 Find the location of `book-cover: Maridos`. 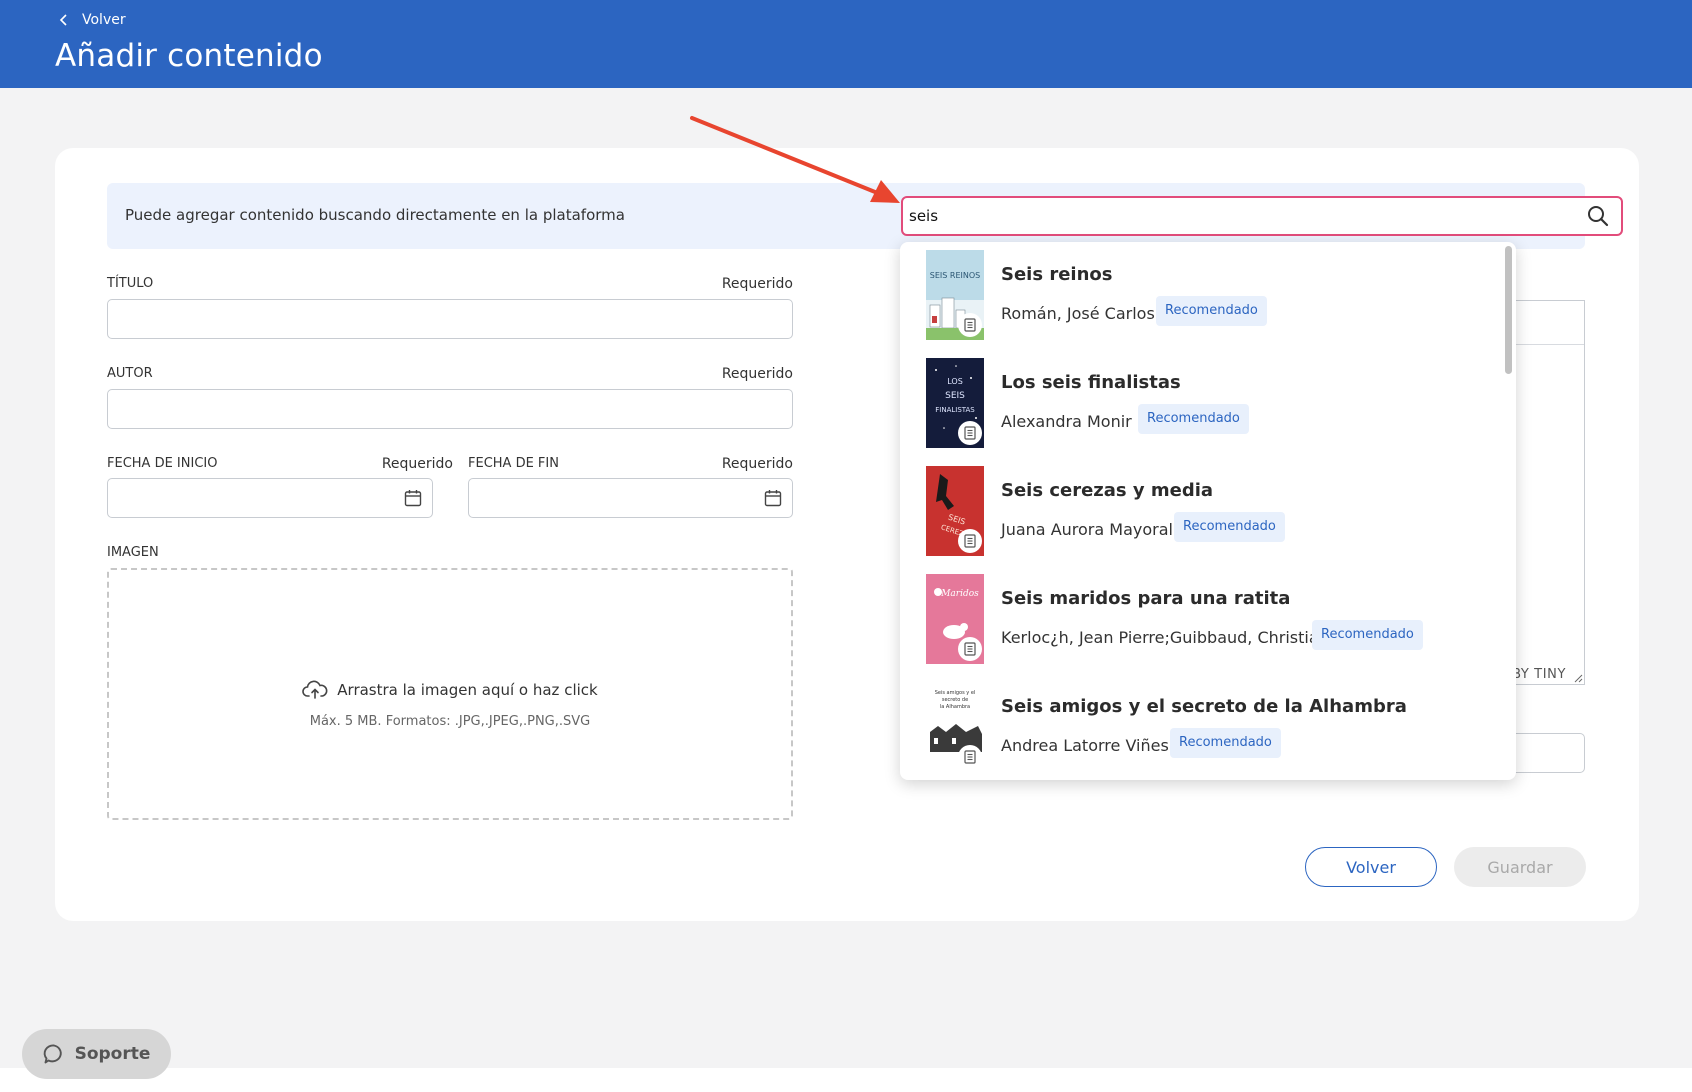

book-cover: Maridos is located at coordinates (955, 619).